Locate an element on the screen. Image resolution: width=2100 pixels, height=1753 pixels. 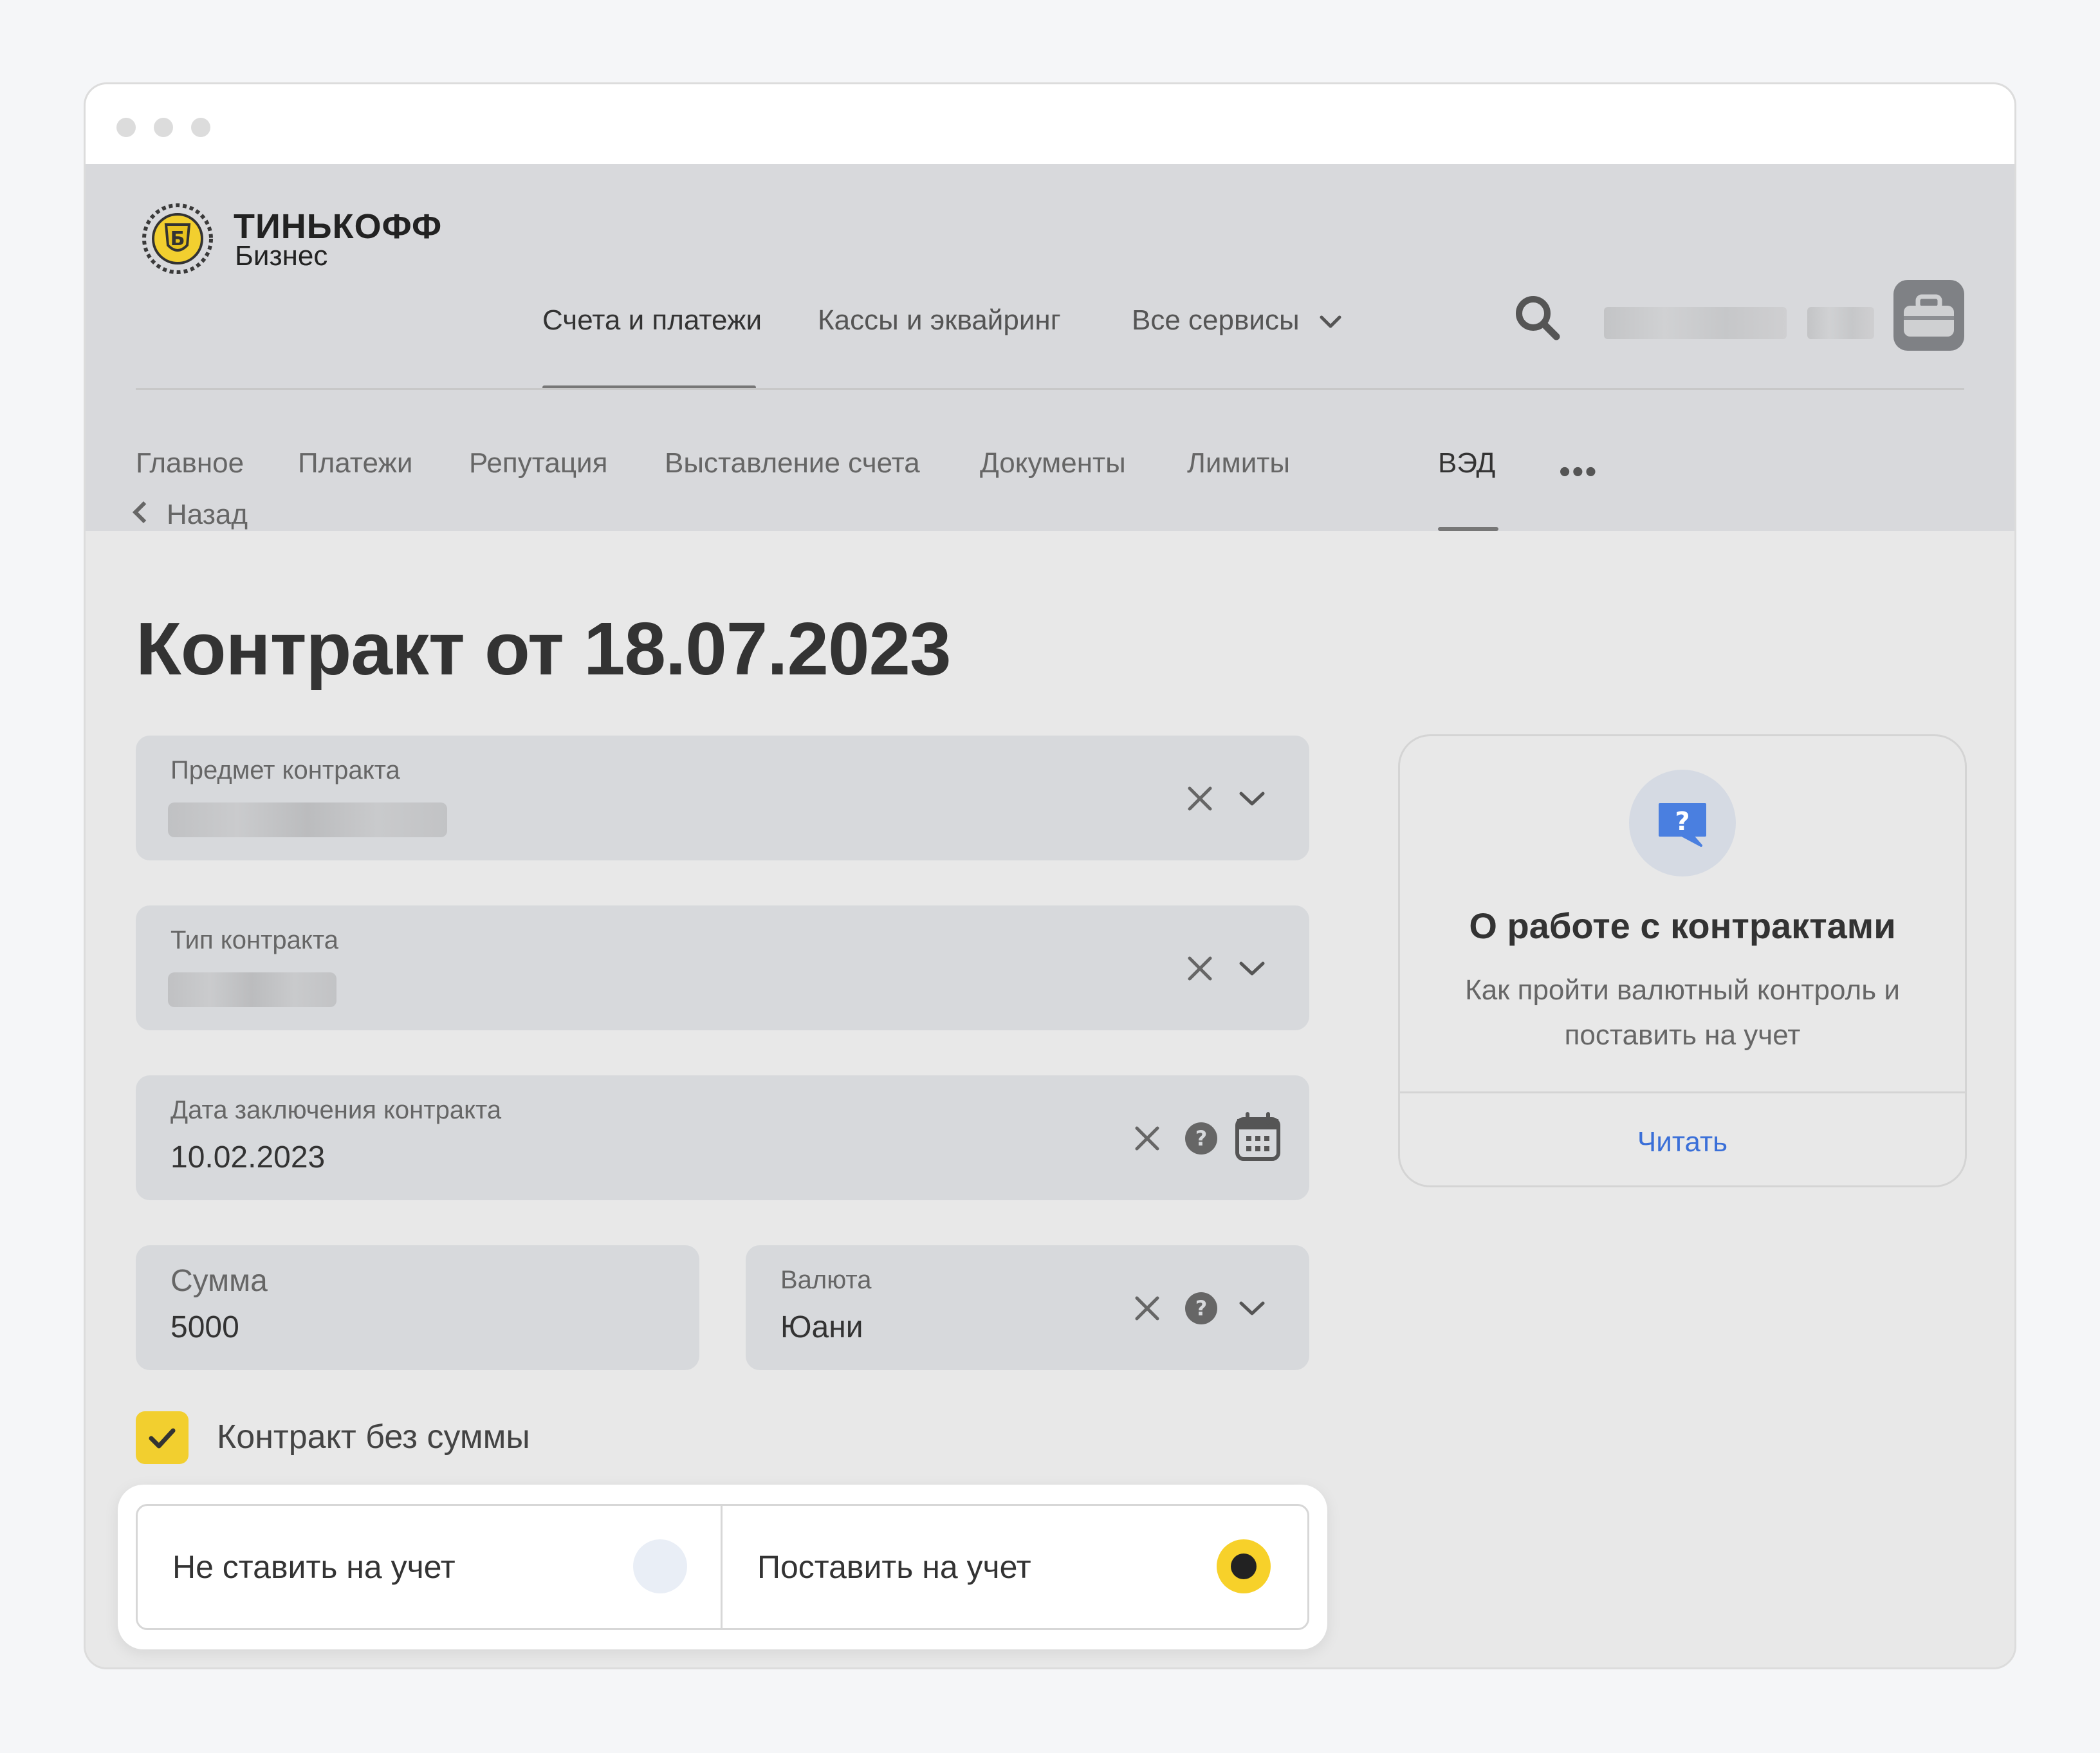
radio-option-label: Поставить на учет is located at coordinates (894, 1567).